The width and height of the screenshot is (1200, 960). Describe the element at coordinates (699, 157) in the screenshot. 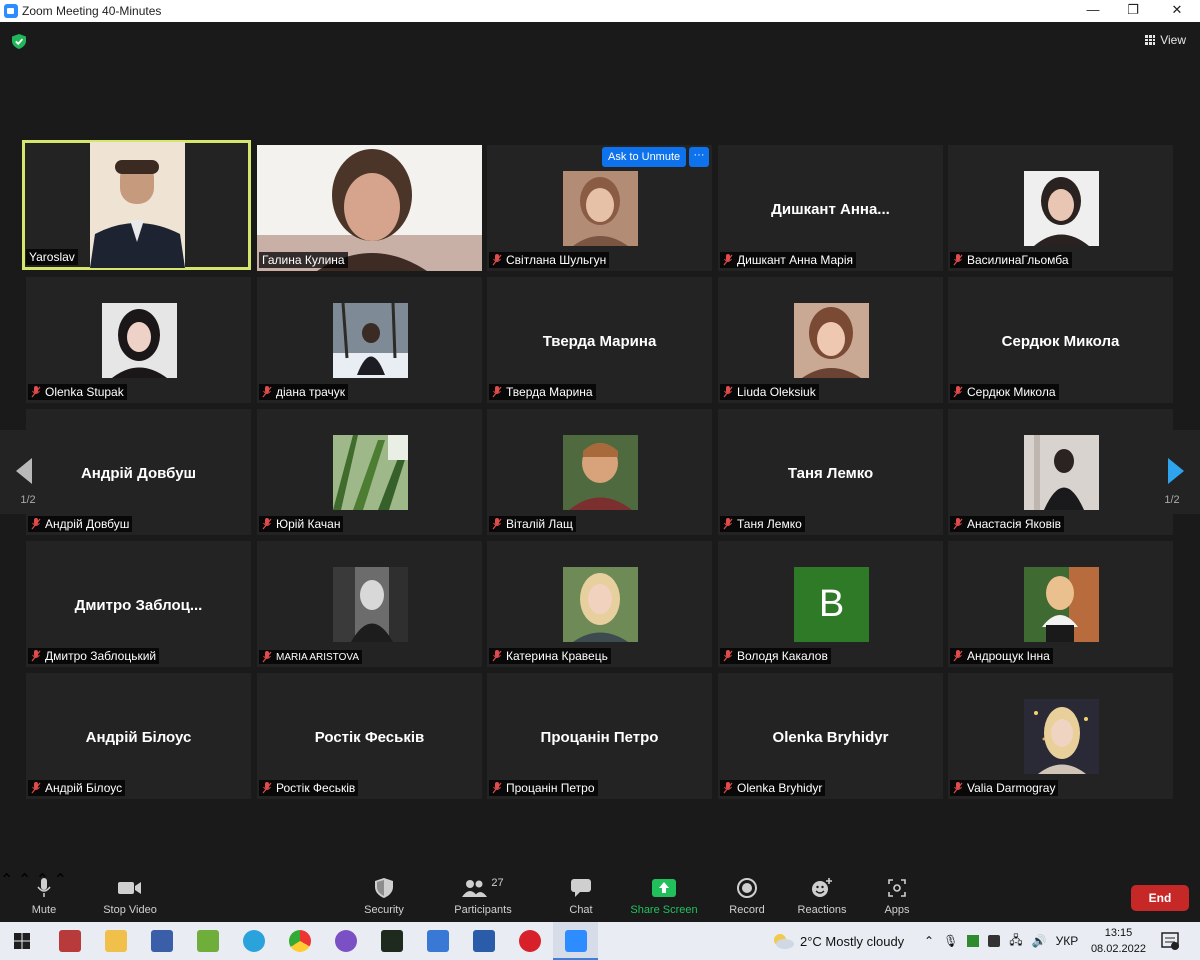

I see `more-options-button: ···` at that location.